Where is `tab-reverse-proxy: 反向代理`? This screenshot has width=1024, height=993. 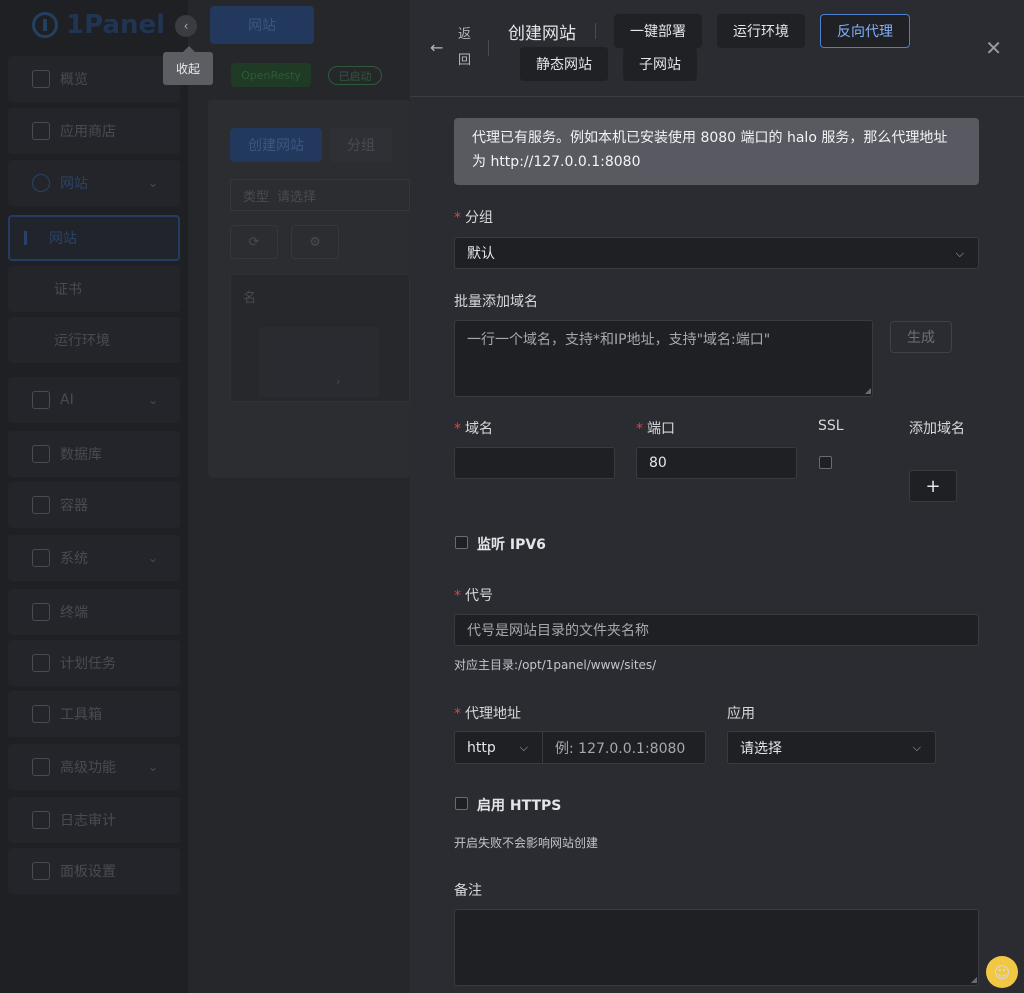
tab-reverse-proxy: 反向代理 is located at coordinates (865, 31).